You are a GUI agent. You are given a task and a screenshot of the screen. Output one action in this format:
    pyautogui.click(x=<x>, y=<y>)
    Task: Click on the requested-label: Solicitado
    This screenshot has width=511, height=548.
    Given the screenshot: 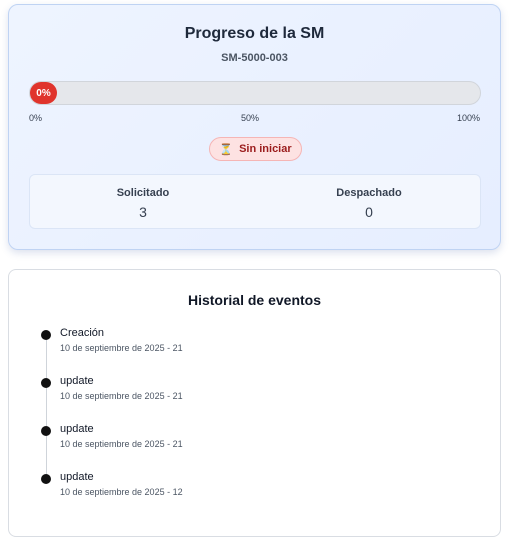 What is the action you would take?
    pyautogui.click(x=143, y=193)
    